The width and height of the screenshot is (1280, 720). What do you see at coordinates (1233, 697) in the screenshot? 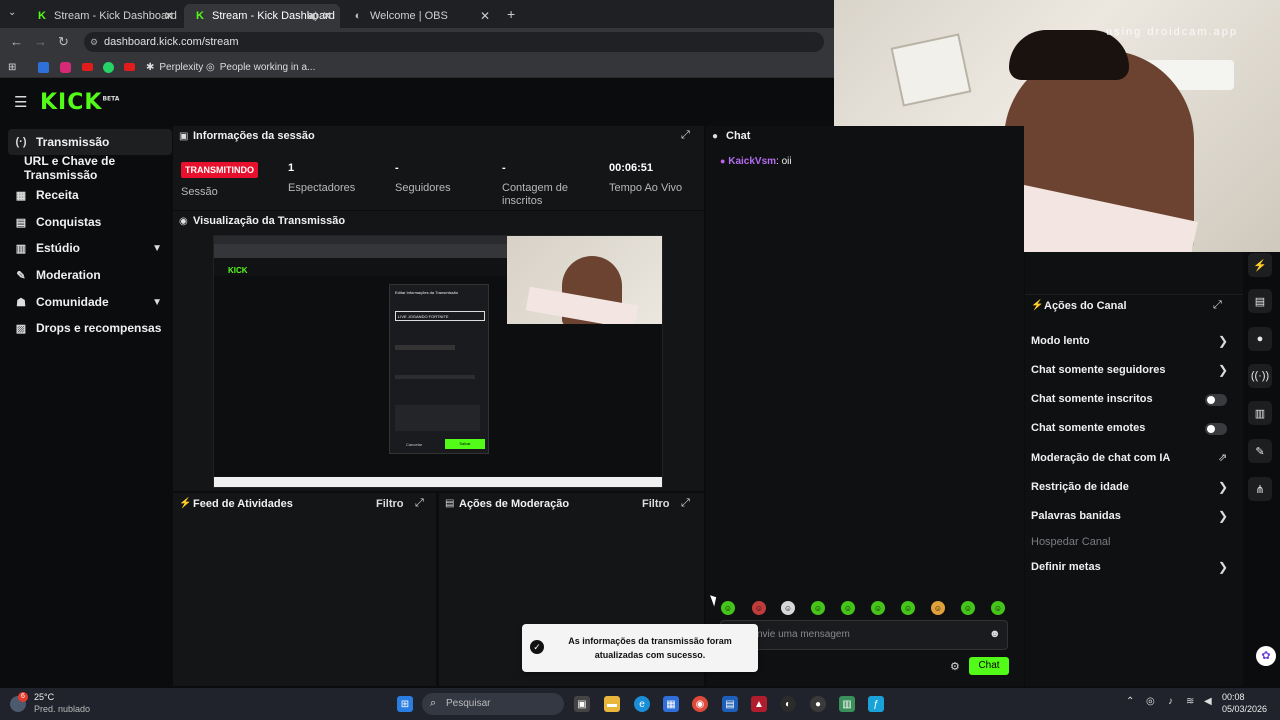
I see `clock-time: 00:08` at bounding box center [1233, 697].